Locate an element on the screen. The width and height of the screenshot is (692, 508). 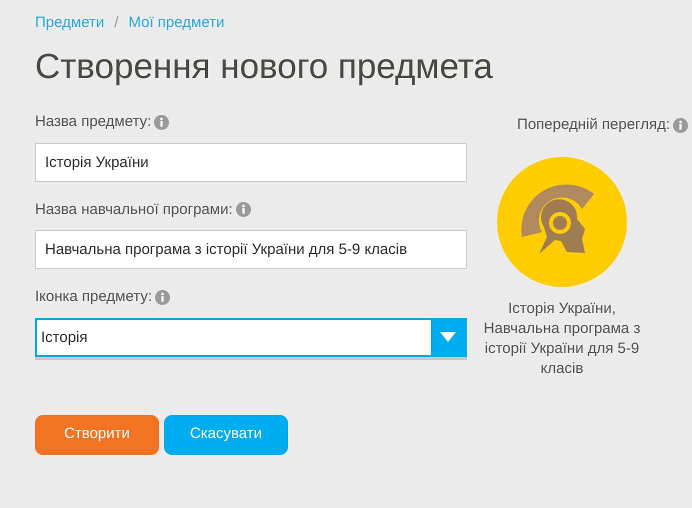
field-label: Назва навчальної програми: is located at coordinates (134, 210).